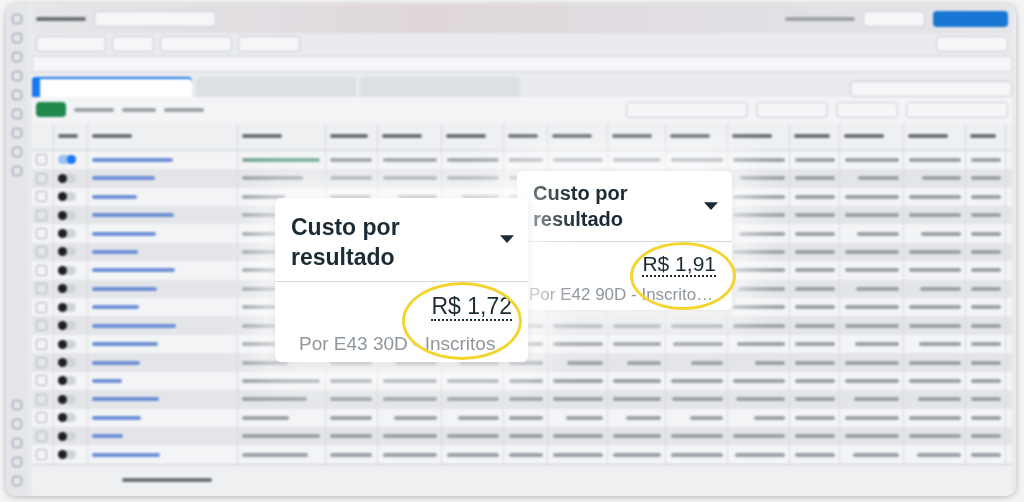 This screenshot has height=502, width=1024. I want to click on result-label: Por E43 30D - Inscritos, so click(397, 344).